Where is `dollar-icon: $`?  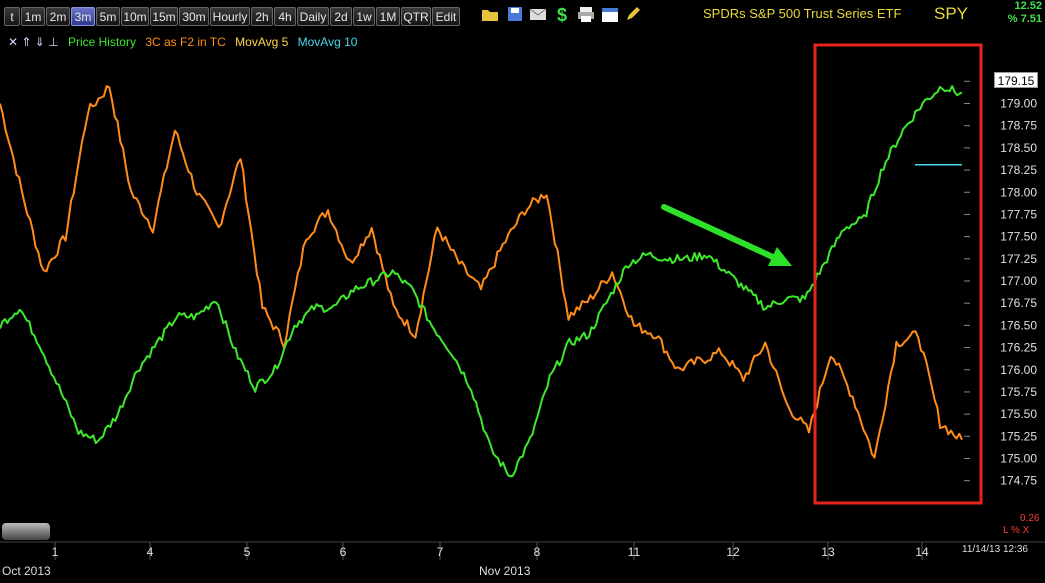 dollar-icon: $ is located at coordinates (563, 14).